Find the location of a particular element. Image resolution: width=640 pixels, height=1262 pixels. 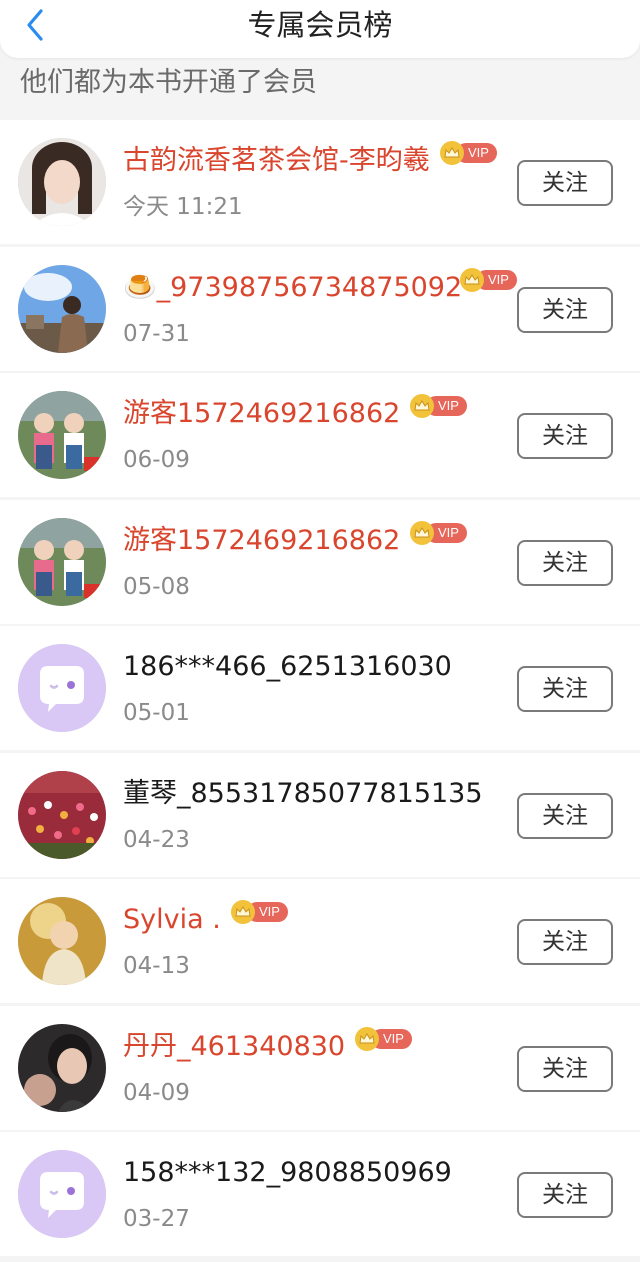

join-date: 07-31 is located at coordinates (156, 333).